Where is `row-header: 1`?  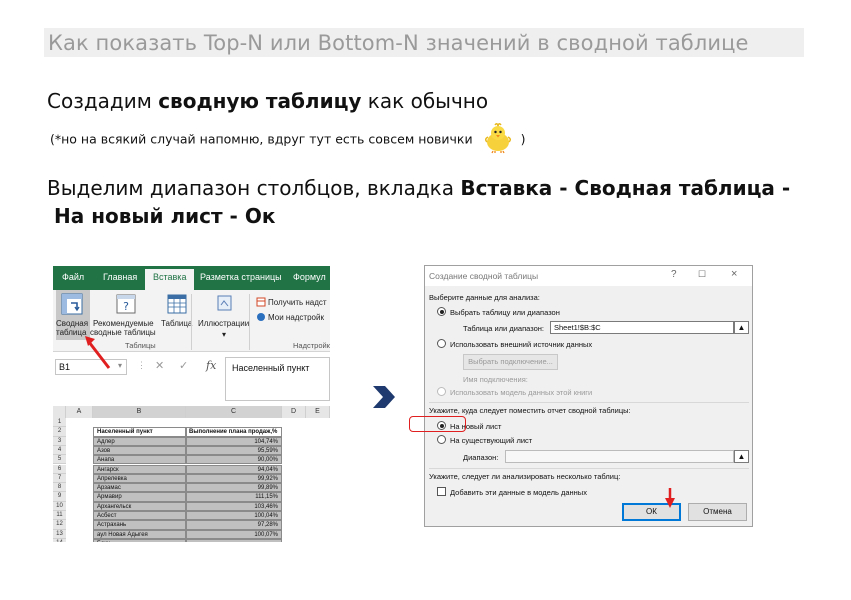
row-header: 1 is located at coordinates (59, 423).